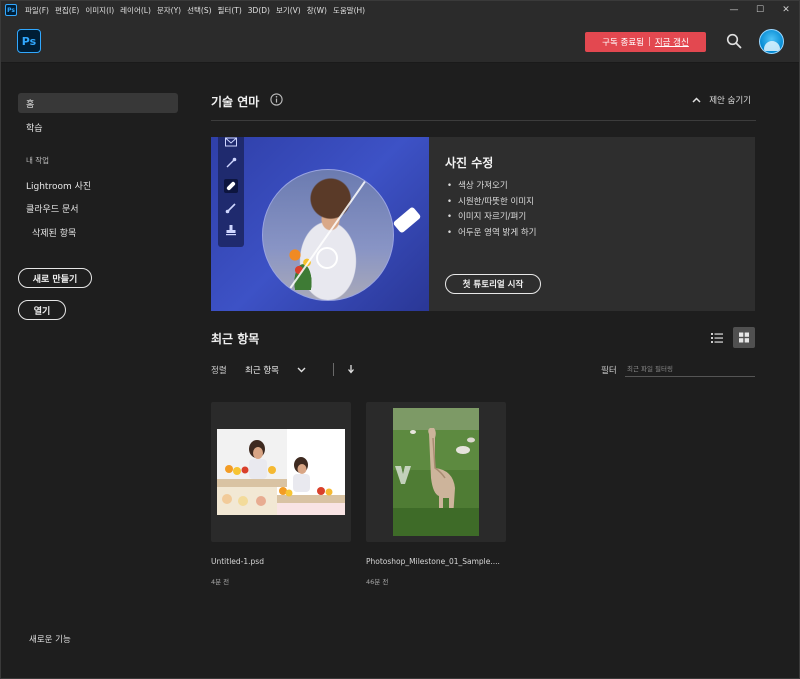 Image resolution: width=800 pixels, height=679 pixels. Describe the element at coordinates (219, 371) in the screenshot. I see `sort-label: 정렬` at that location.